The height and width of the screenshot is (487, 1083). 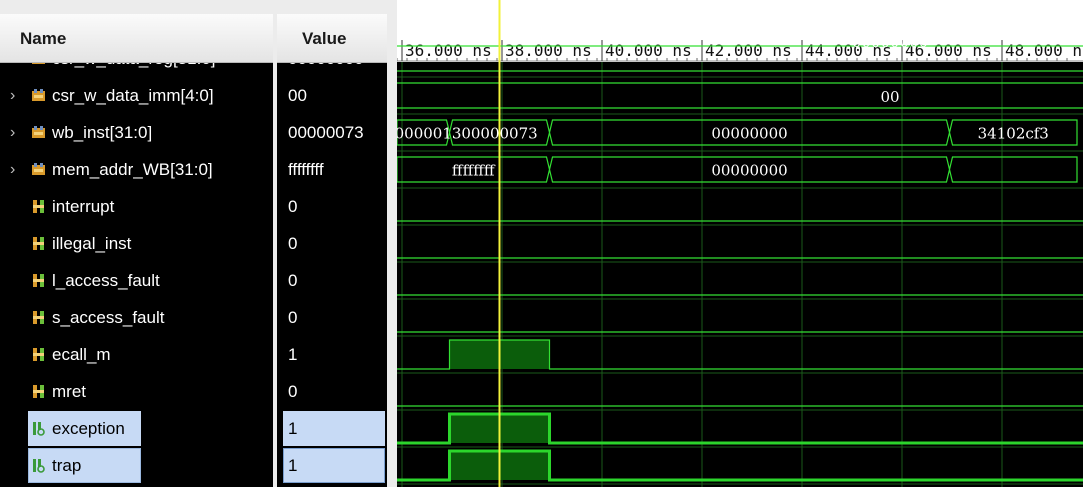 What do you see at coordinates (43, 38) in the screenshot?
I see `name-header-label: Name` at bounding box center [43, 38].